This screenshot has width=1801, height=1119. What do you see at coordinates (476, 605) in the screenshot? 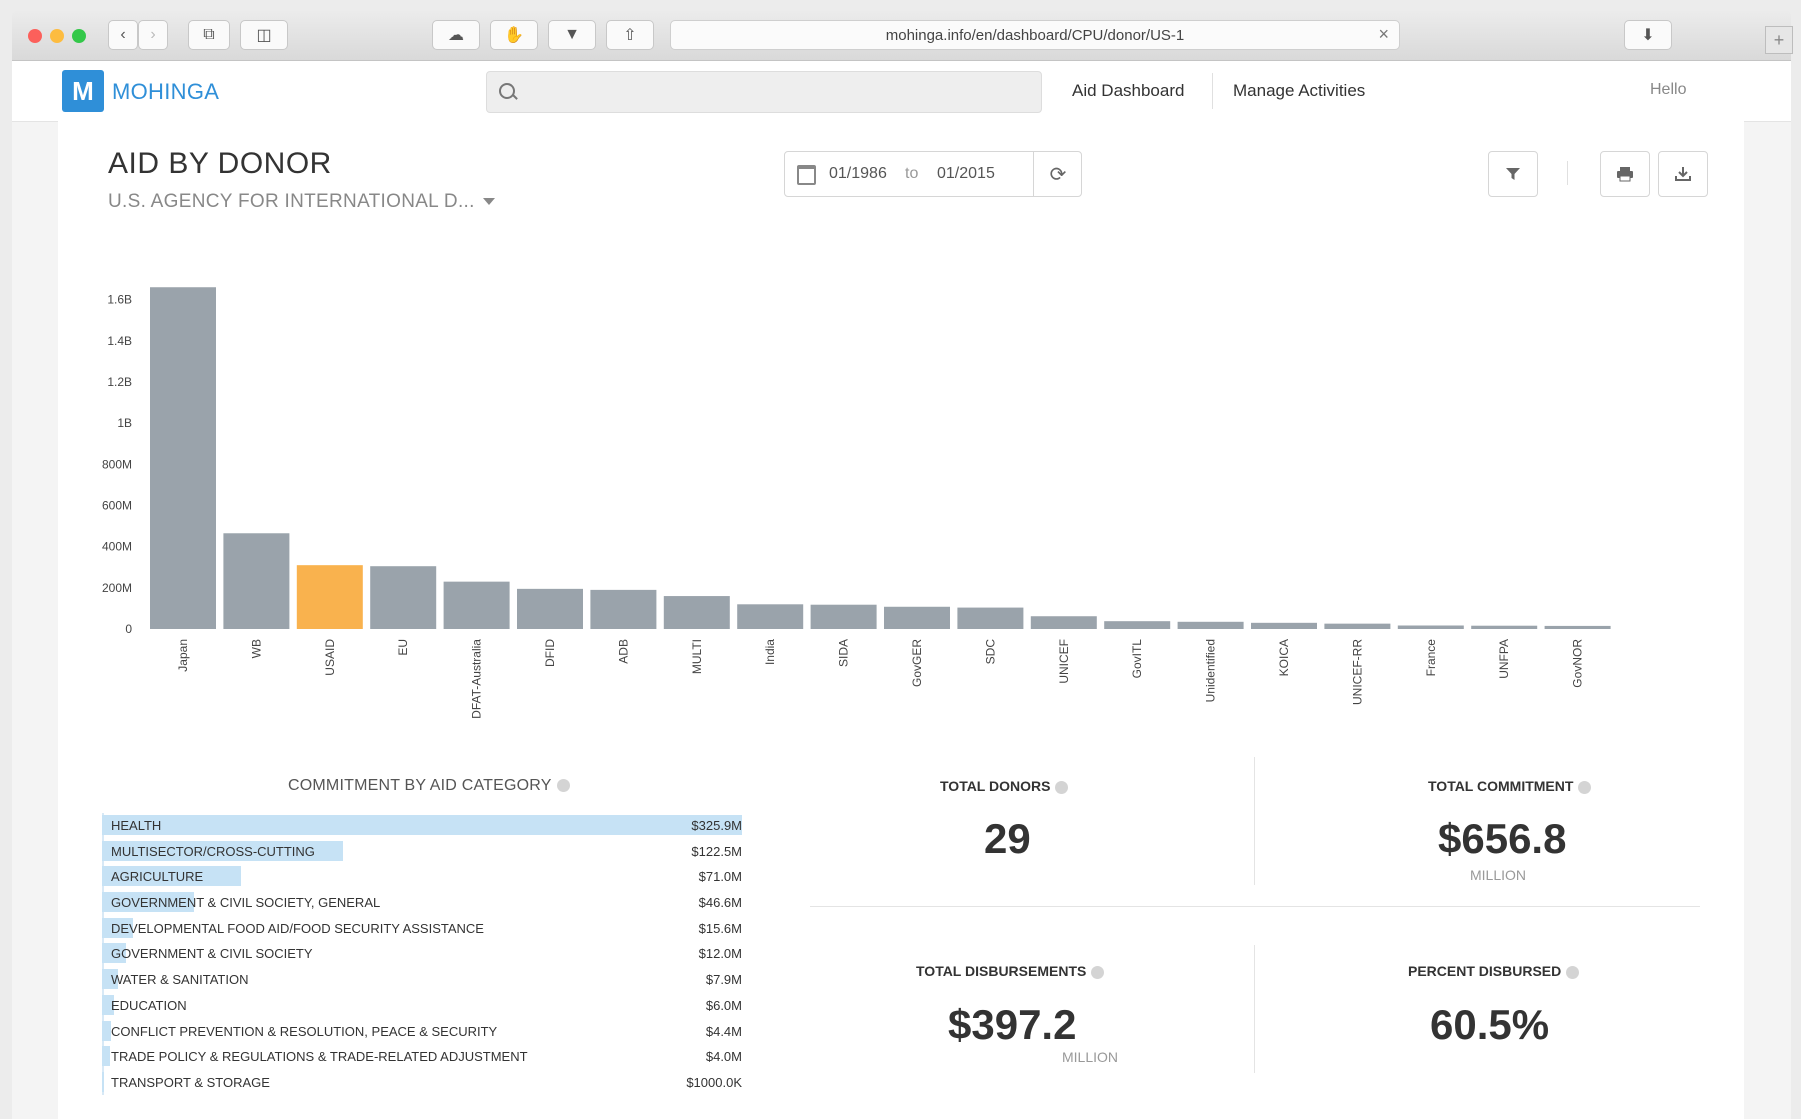
I see `bar-dfat-australia` at bounding box center [476, 605].